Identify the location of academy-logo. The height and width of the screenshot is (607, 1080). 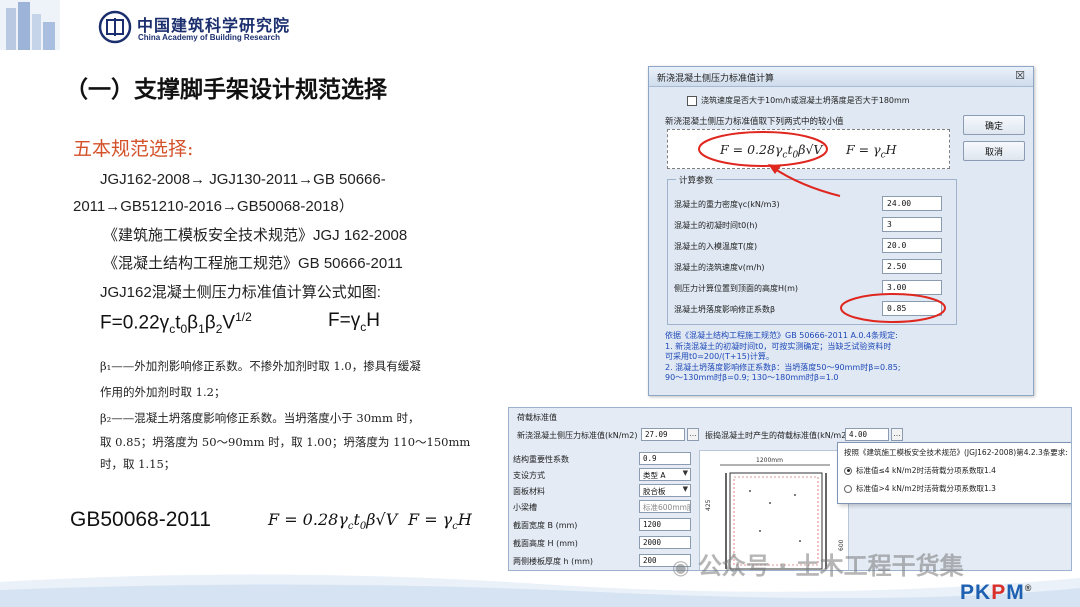
(115, 27).